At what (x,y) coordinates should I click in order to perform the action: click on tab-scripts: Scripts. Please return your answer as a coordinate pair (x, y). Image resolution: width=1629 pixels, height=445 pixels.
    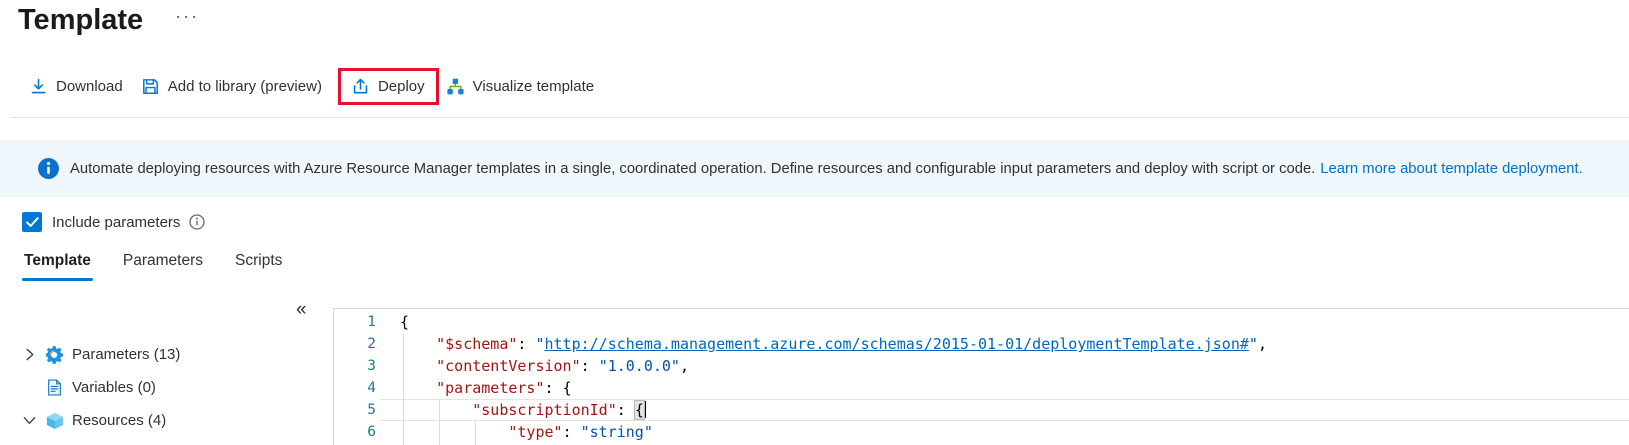
    Looking at the image, I should click on (258, 266).